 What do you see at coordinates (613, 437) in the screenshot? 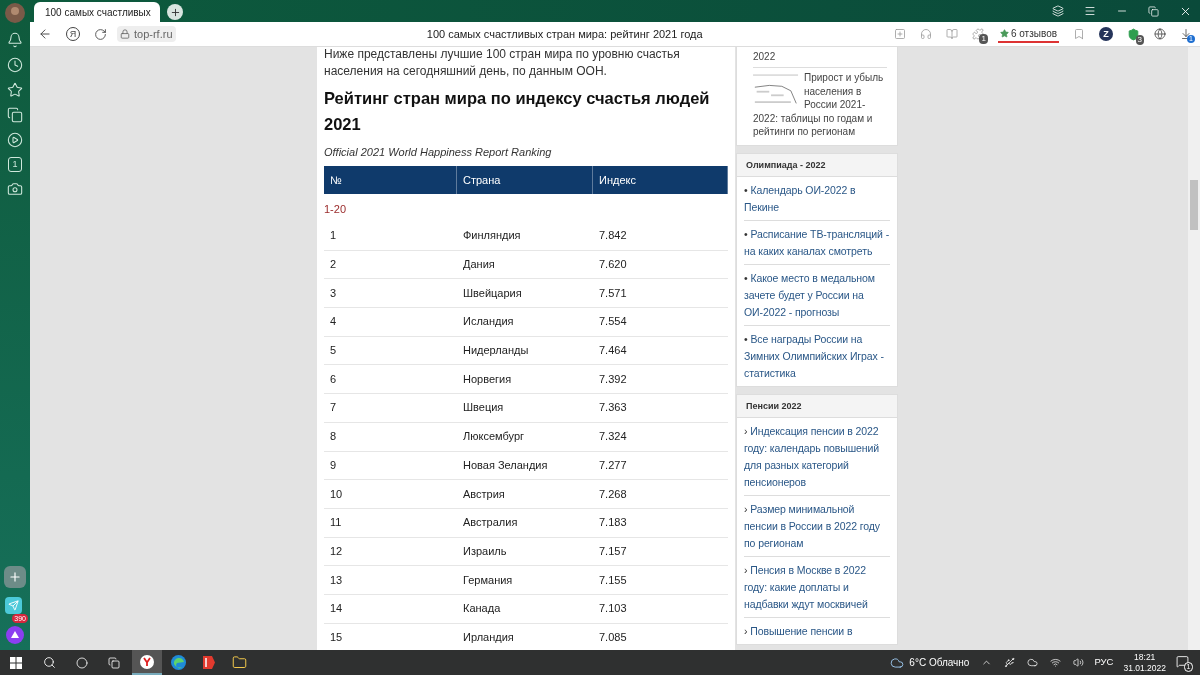
I see `table-cell-text: 7.324` at bounding box center [613, 437].